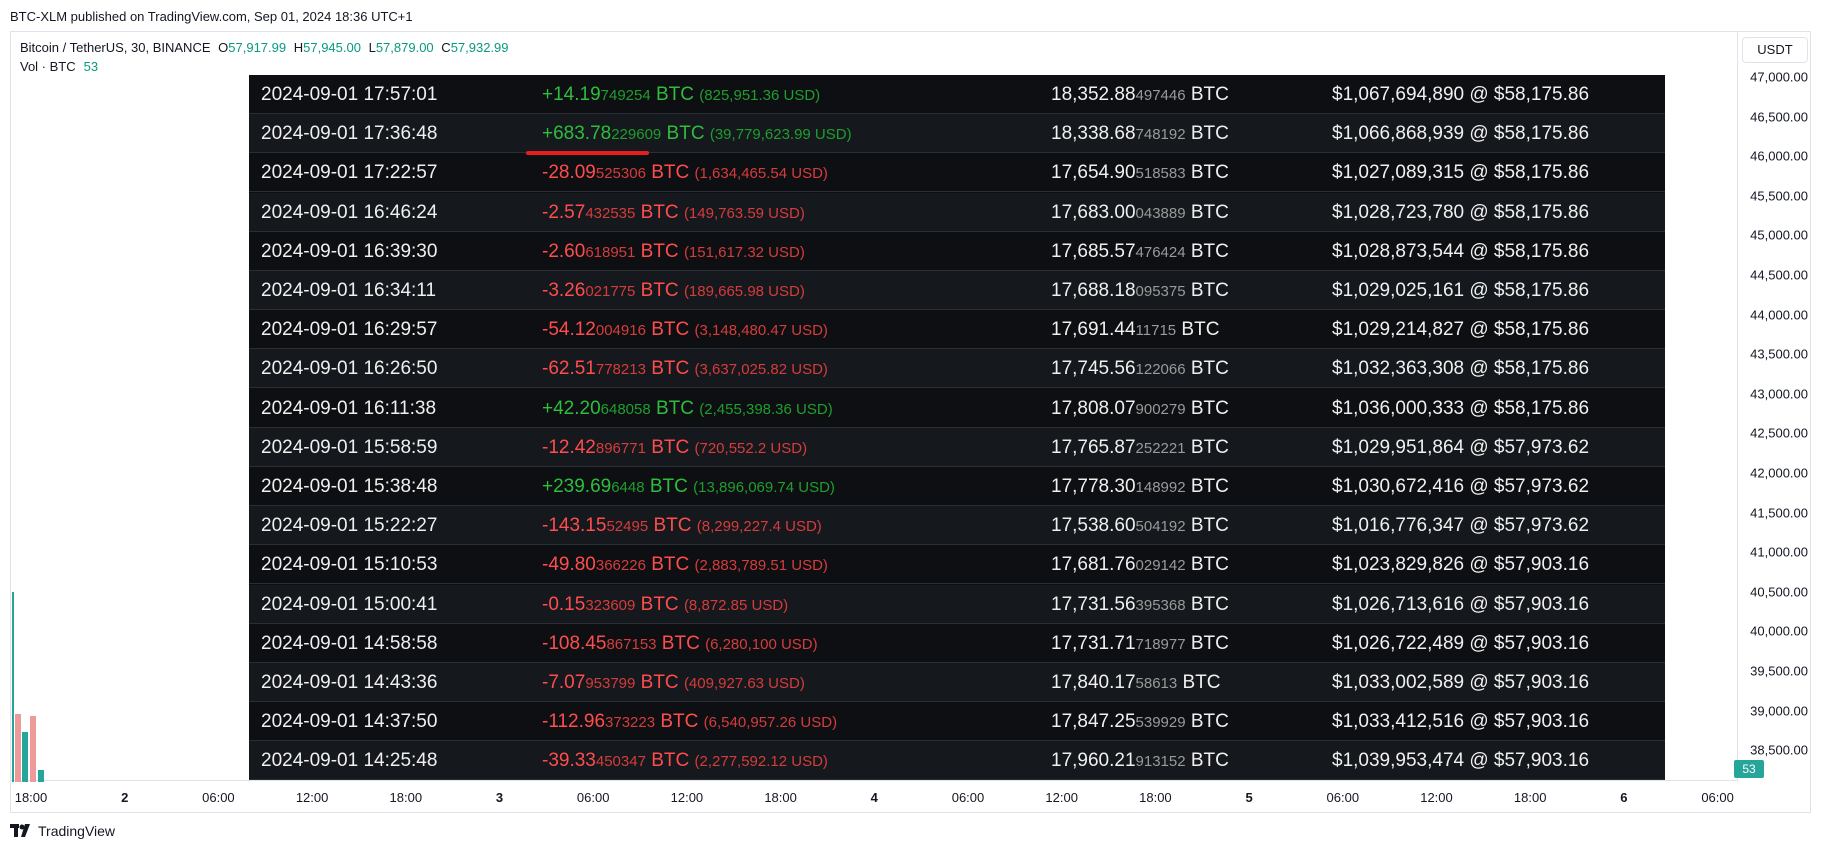 The height and width of the screenshot is (852, 1824). What do you see at coordinates (1140, 761) in the screenshot?
I see `tx-balance: 17,960.21913152 BTC` at bounding box center [1140, 761].